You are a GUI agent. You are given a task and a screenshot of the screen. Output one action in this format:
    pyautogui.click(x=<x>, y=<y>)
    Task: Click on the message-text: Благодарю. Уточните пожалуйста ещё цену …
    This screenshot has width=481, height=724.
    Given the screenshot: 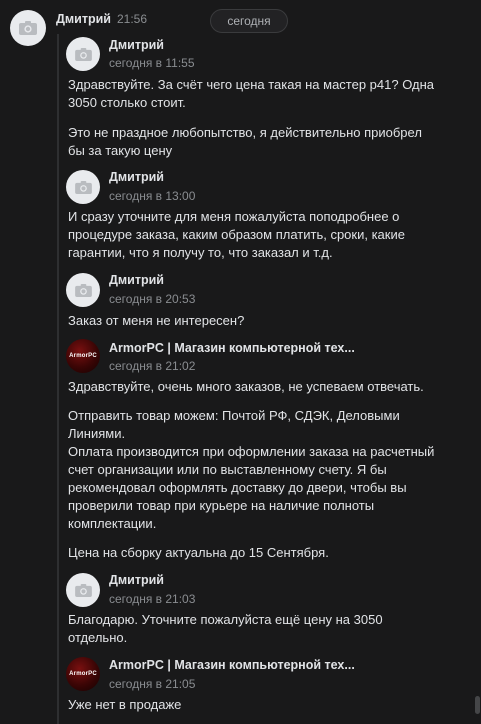 What is the action you would take?
    pyautogui.click(x=225, y=628)
    